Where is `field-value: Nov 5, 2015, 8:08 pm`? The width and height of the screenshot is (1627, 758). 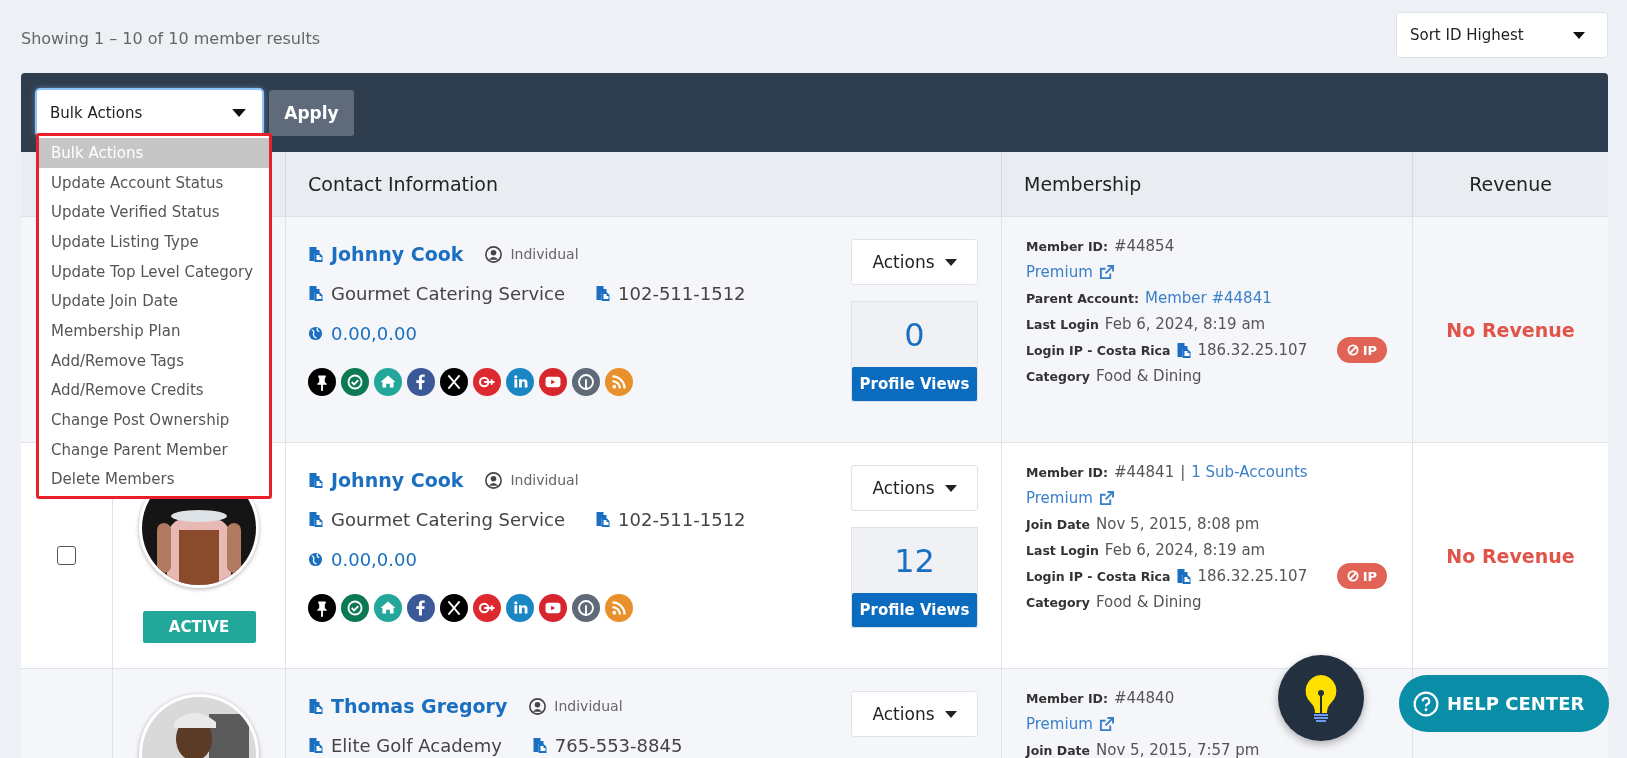
field-value: Nov 5, 2015, 8:08 pm is located at coordinates (1178, 524).